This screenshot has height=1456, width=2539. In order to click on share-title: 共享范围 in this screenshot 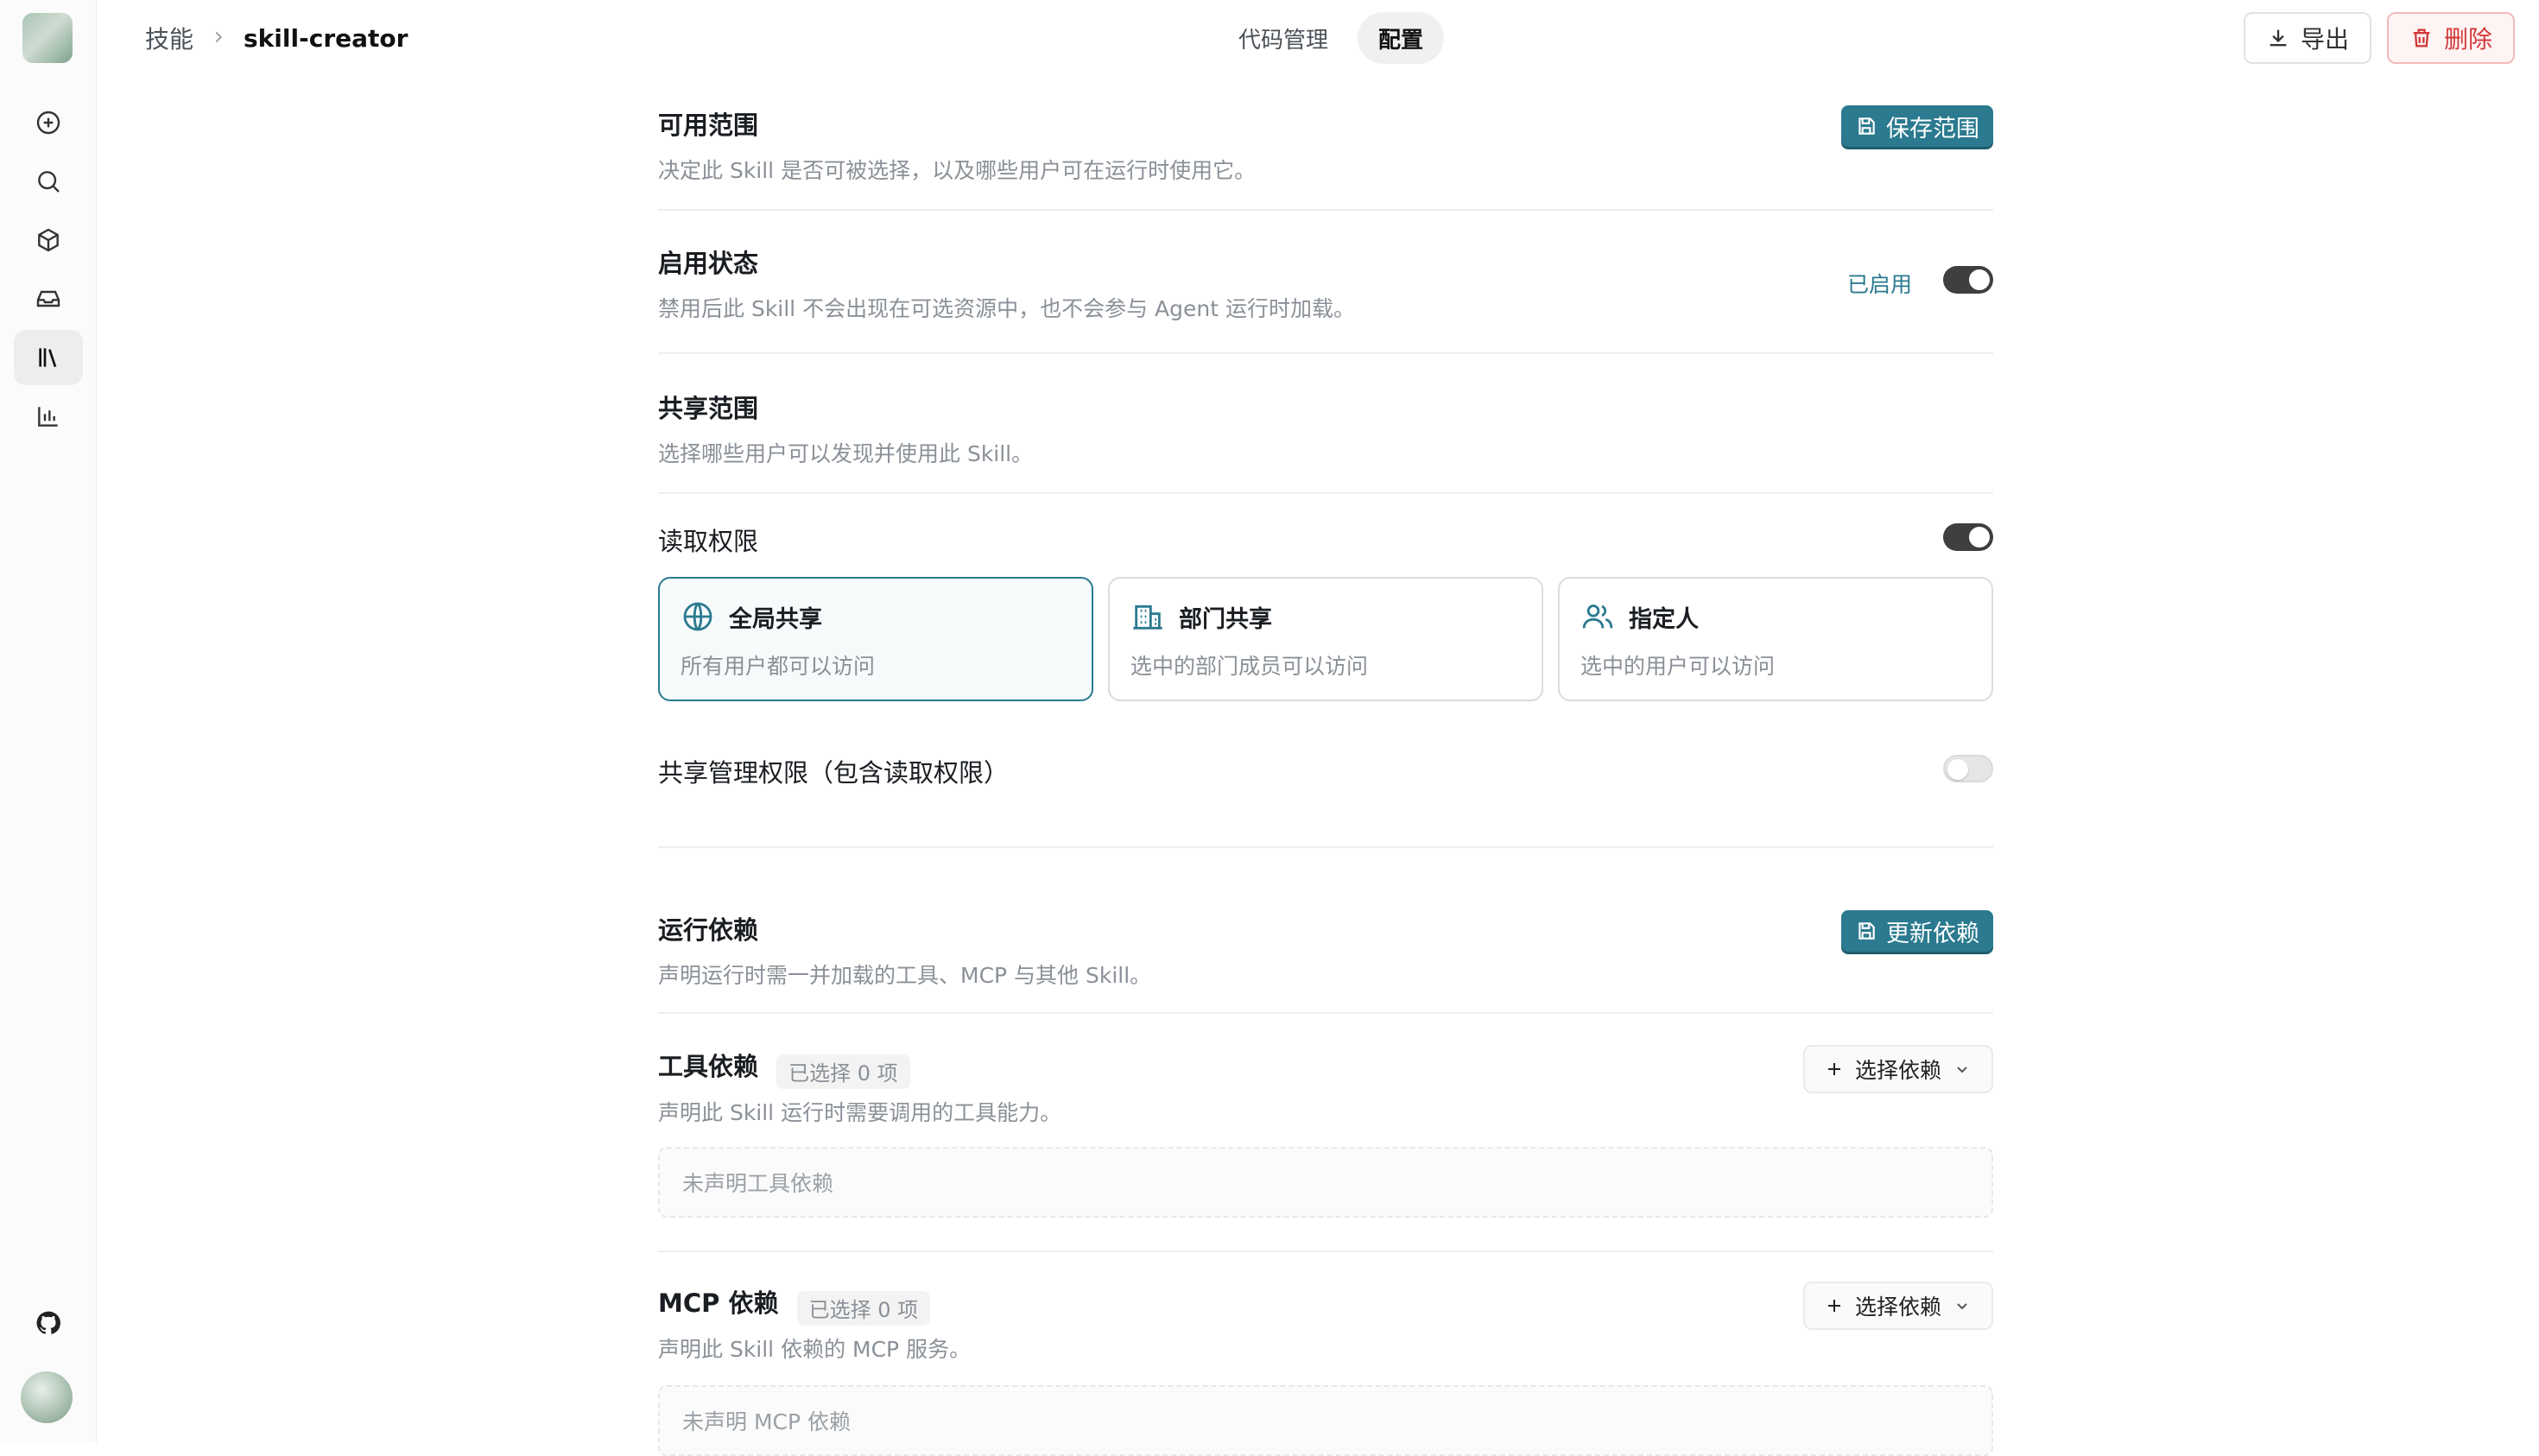, I will do `click(708, 408)`.